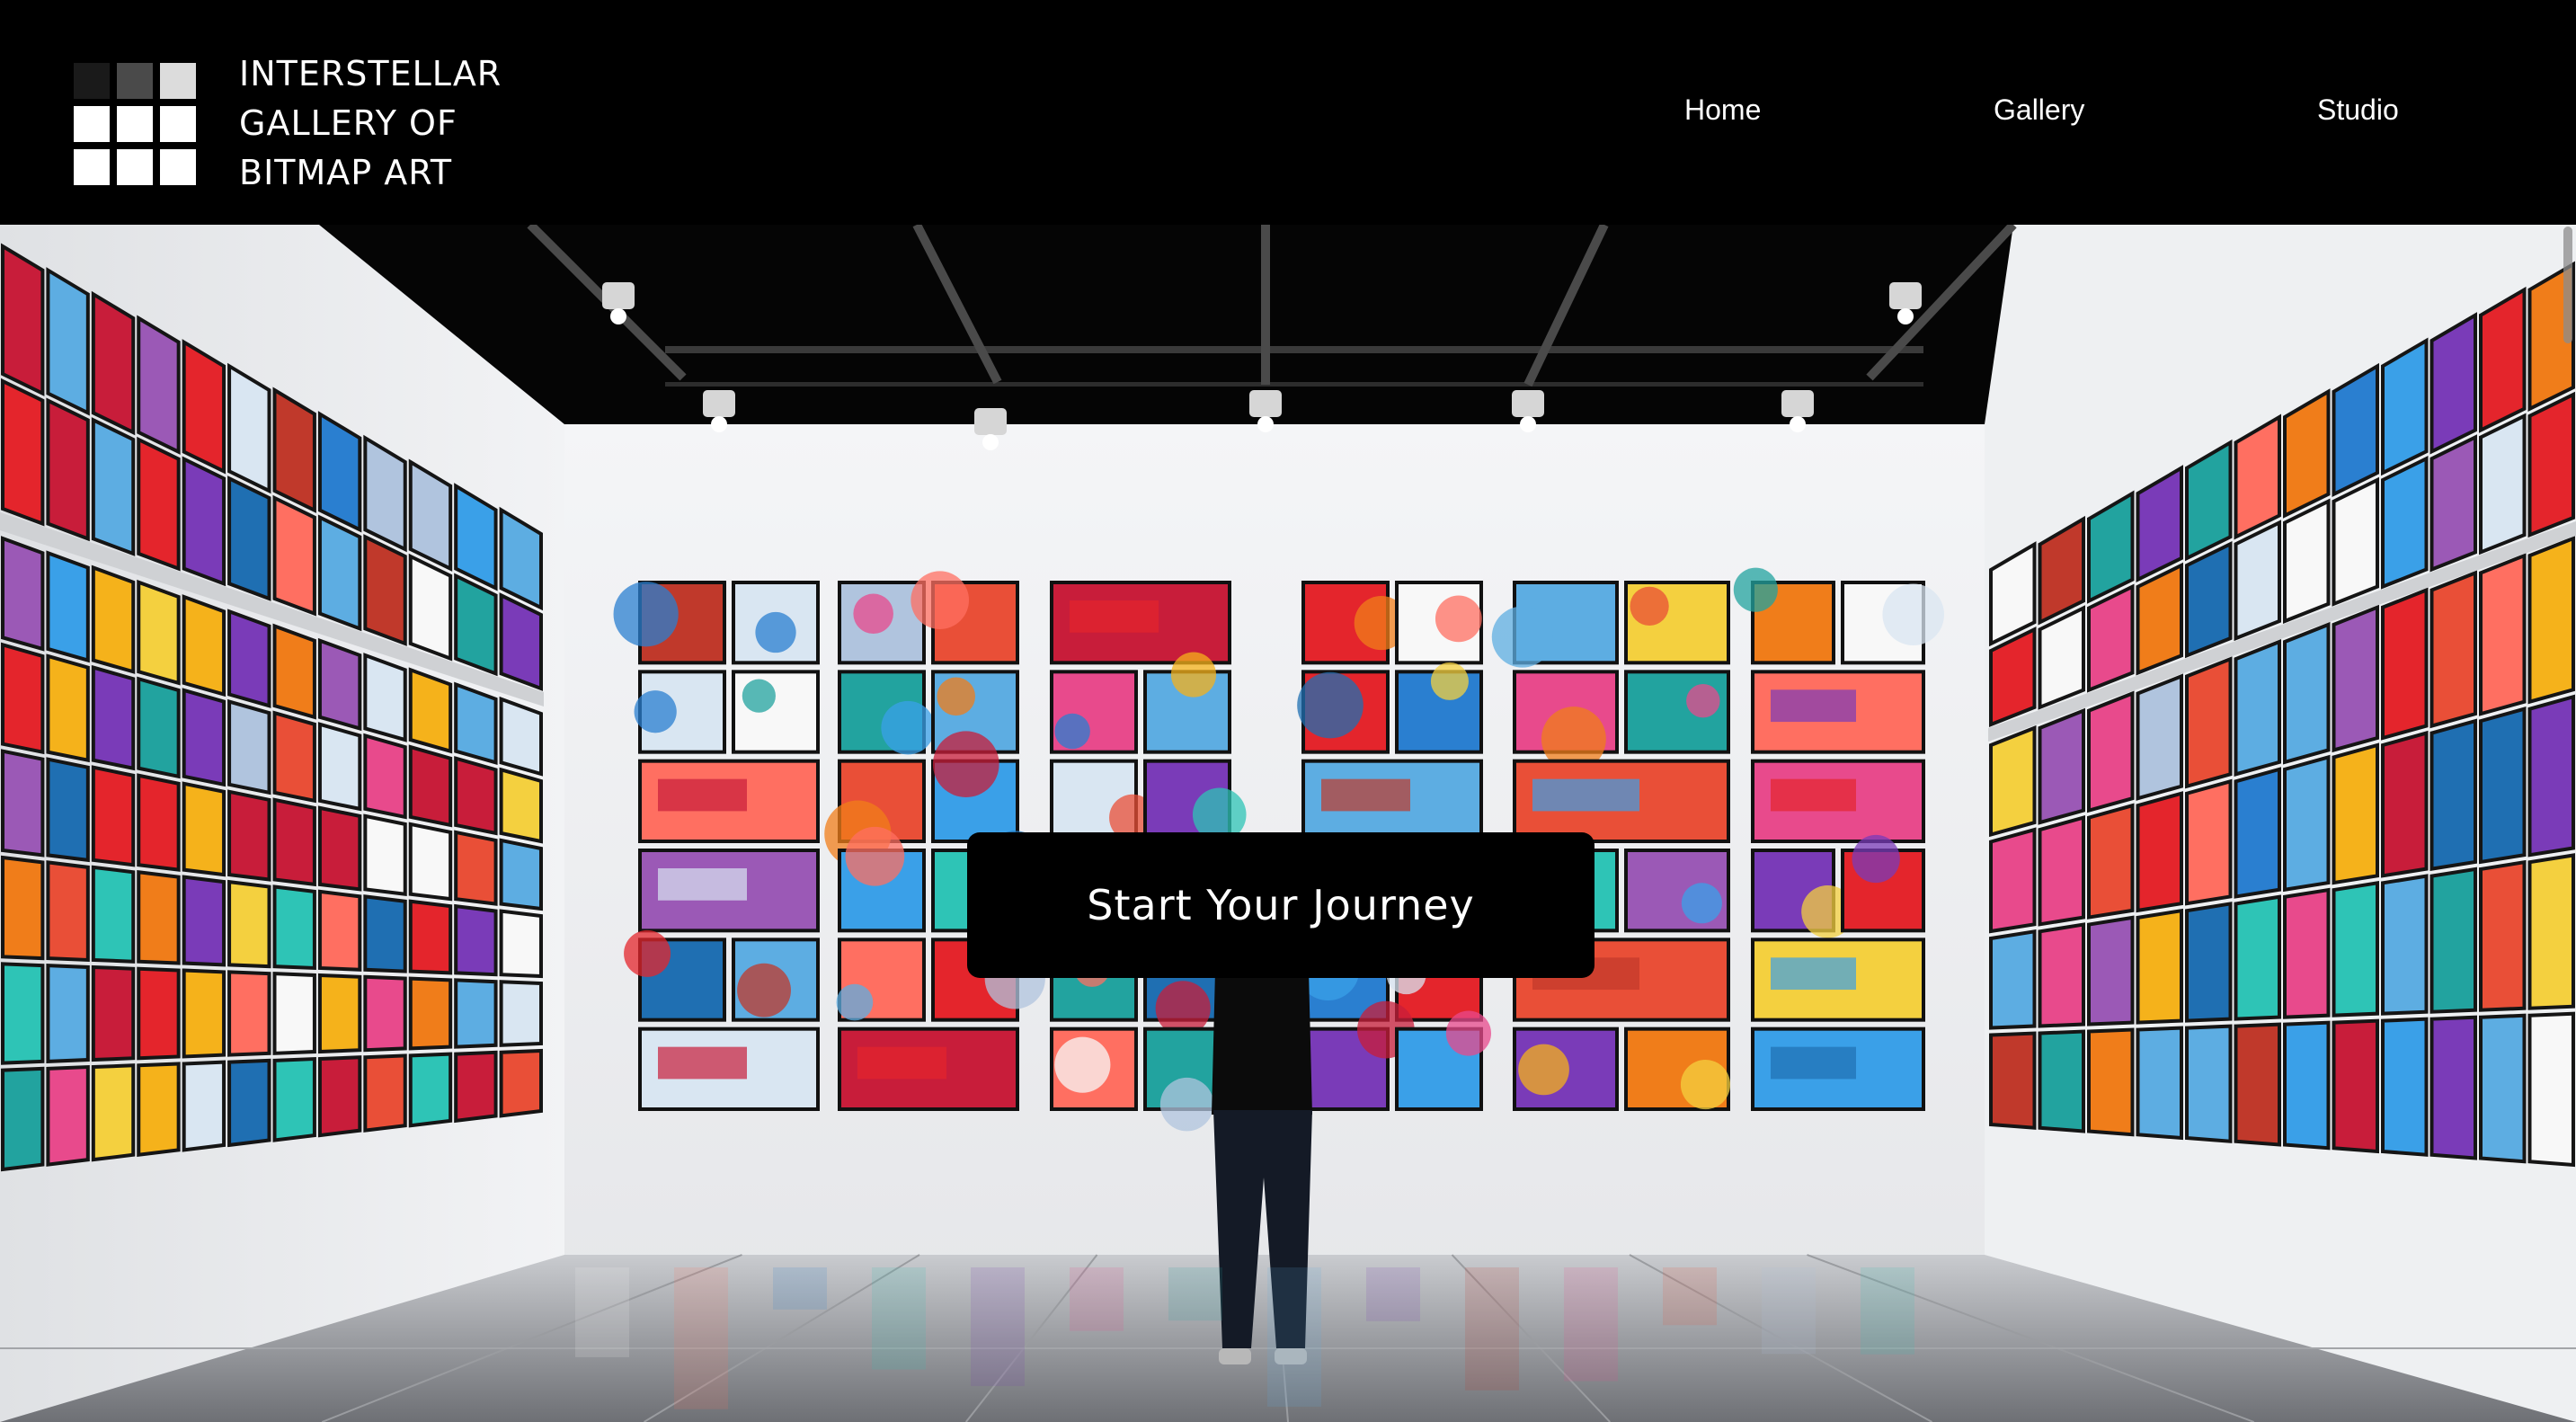 This screenshot has height=1422, width=2576. I want to click on brand-line-3: BITMAP ART, so click(346, 173).